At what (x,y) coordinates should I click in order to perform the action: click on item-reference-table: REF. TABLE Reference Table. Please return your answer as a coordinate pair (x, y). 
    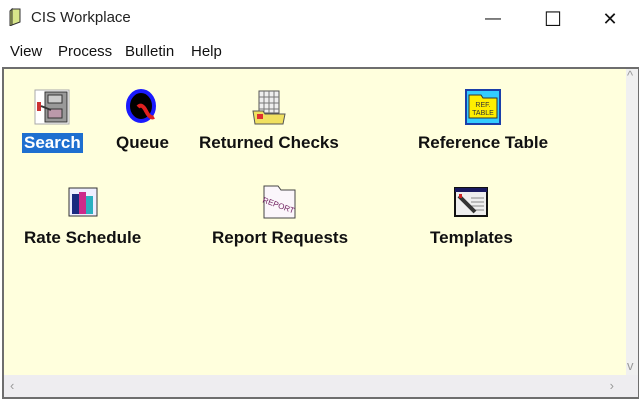
    Looking at the image, I should click on (483, 121).